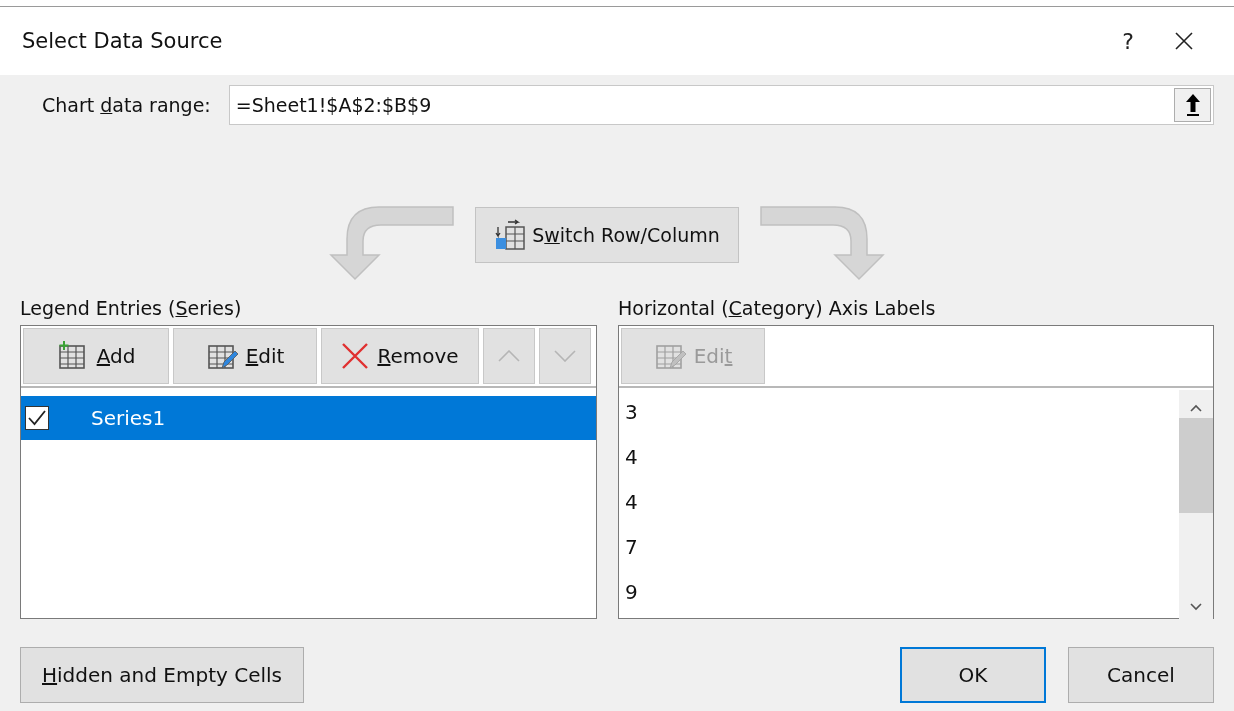 The width and height of the screenshot is (1234, 711). I want to click on add-button: Add, so click(96, 356).